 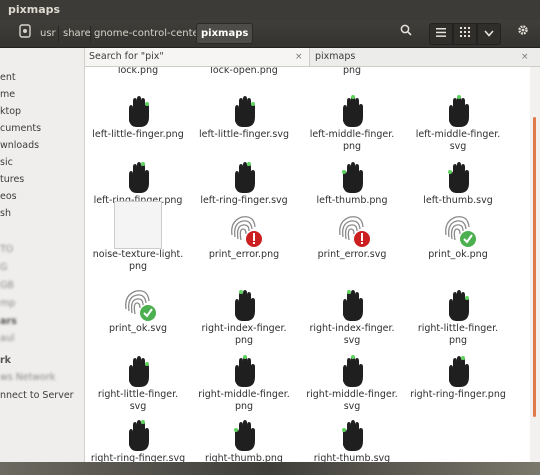 I want to click on file-item: lock.png, so click(x=139, y=72).